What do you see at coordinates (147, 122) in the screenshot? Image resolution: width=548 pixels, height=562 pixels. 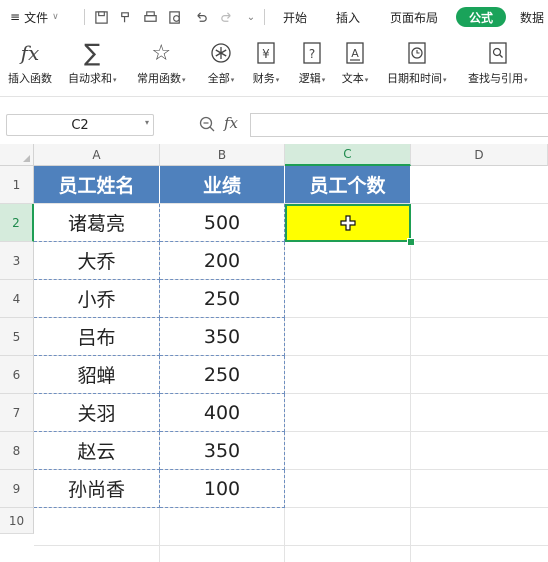 I see `chevron-down-icon: ▾` at bounding box center [147, 122].